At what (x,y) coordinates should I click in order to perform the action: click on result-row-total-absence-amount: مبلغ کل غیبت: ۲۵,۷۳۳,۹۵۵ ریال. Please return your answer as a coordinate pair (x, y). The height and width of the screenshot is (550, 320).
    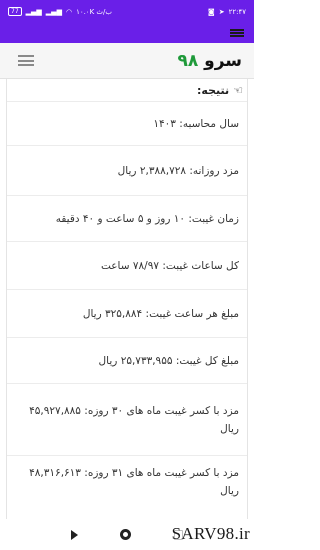
    Looking at the image, I should click on (127, 360).